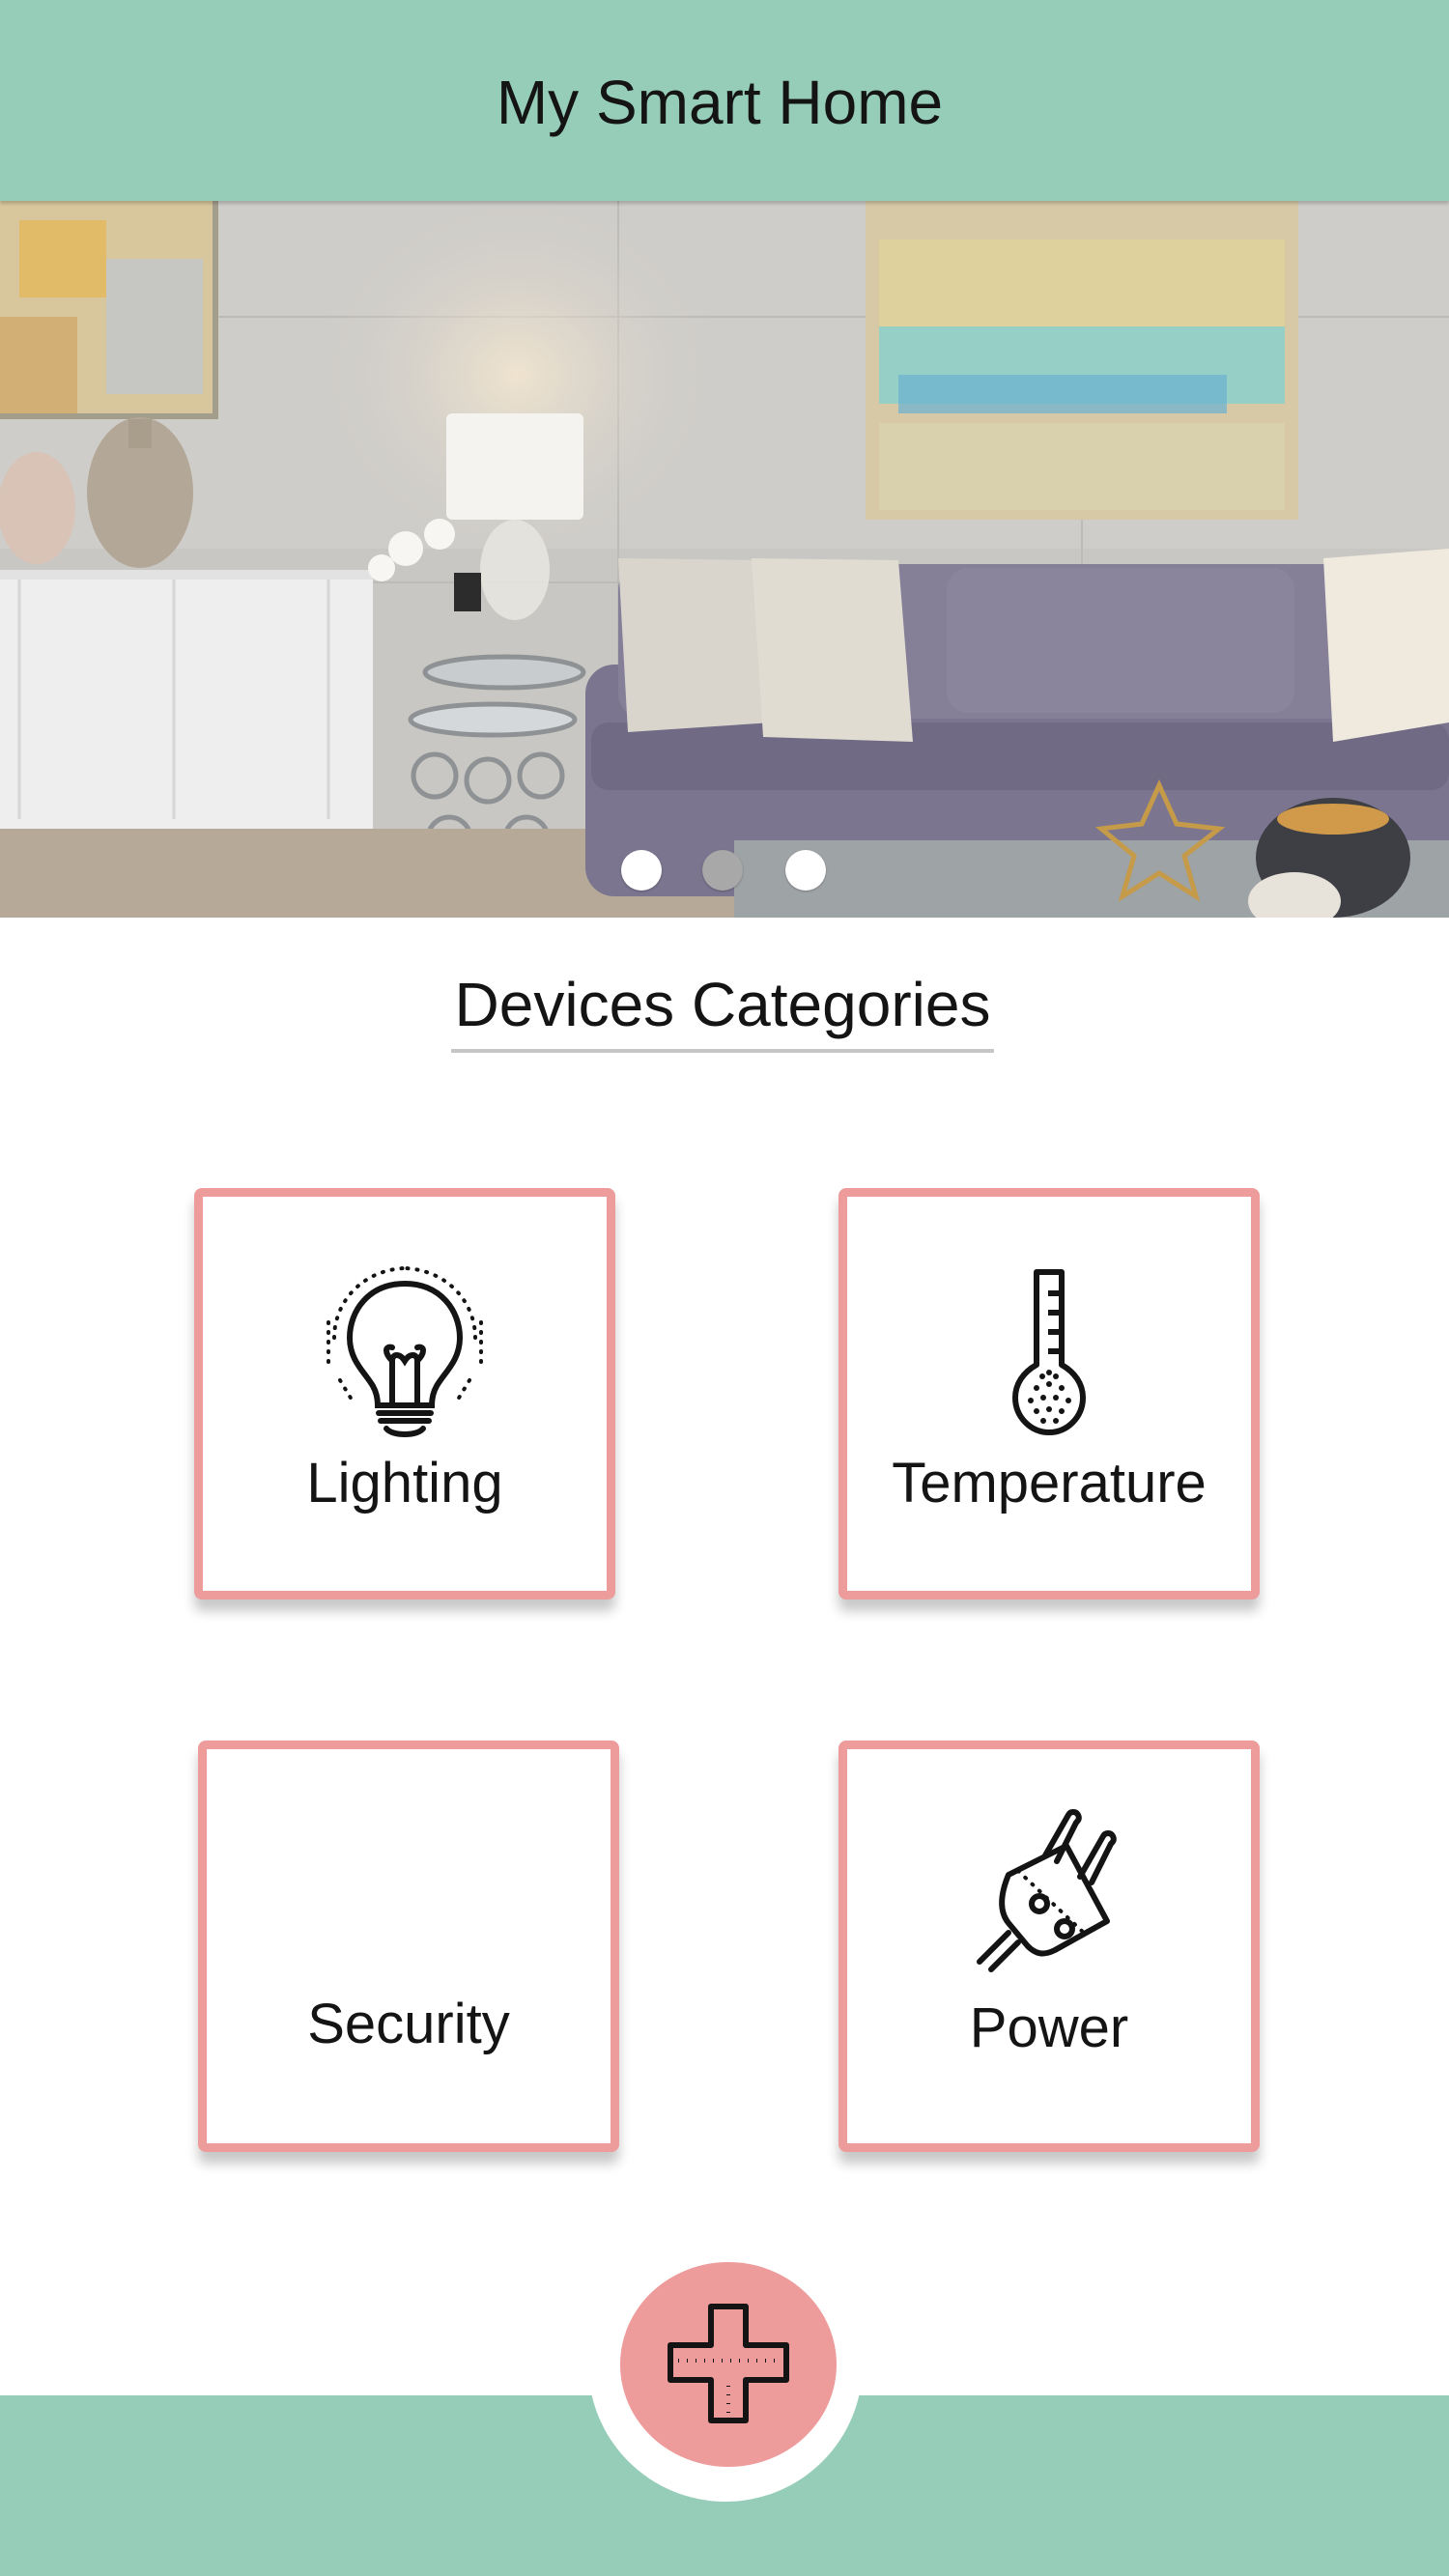 Image resolution: width=1449 pixels, height=2576 pixels. I want to click on category-card-temperature: Temperature, so click(1049, 1393).